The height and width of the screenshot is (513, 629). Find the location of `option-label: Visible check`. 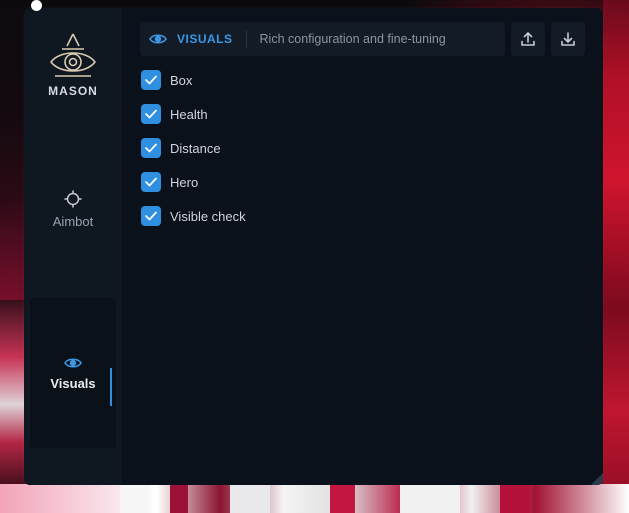

option-label: Visible check is located at coordinates (208, 216).